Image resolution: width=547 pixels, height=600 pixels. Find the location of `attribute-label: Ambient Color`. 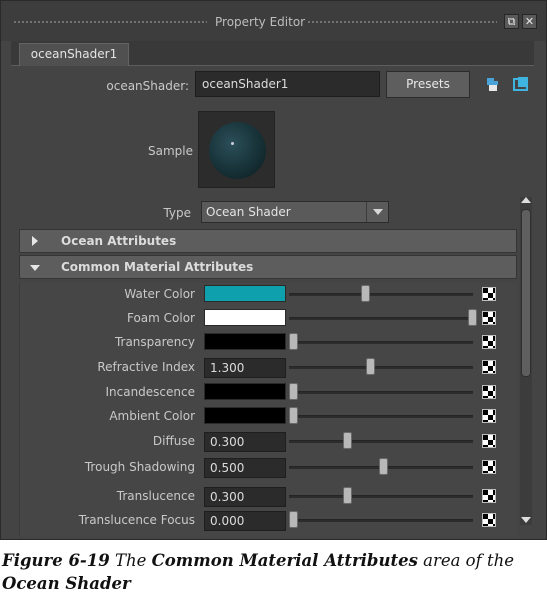

attribute-label: Ambient Color is located at coordinates (152, 416).